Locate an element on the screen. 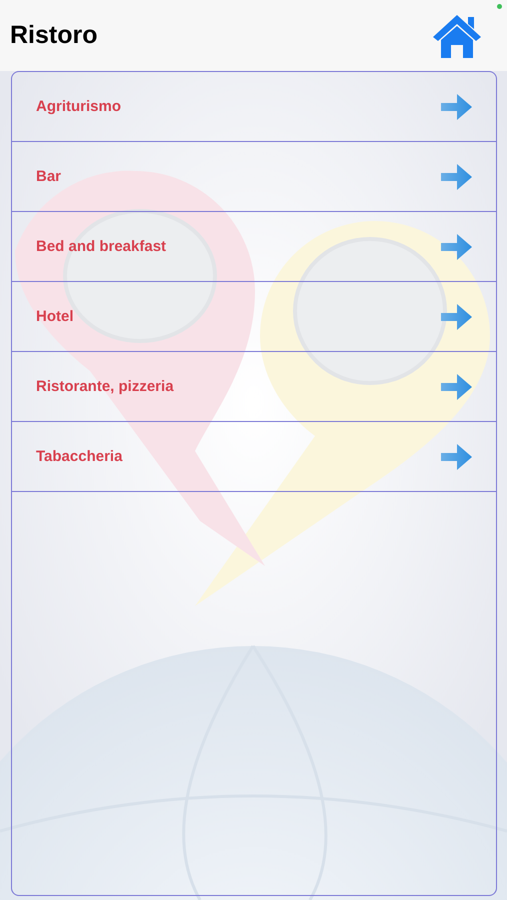  page-title: Ristoro is located at coordinates (54, 35).